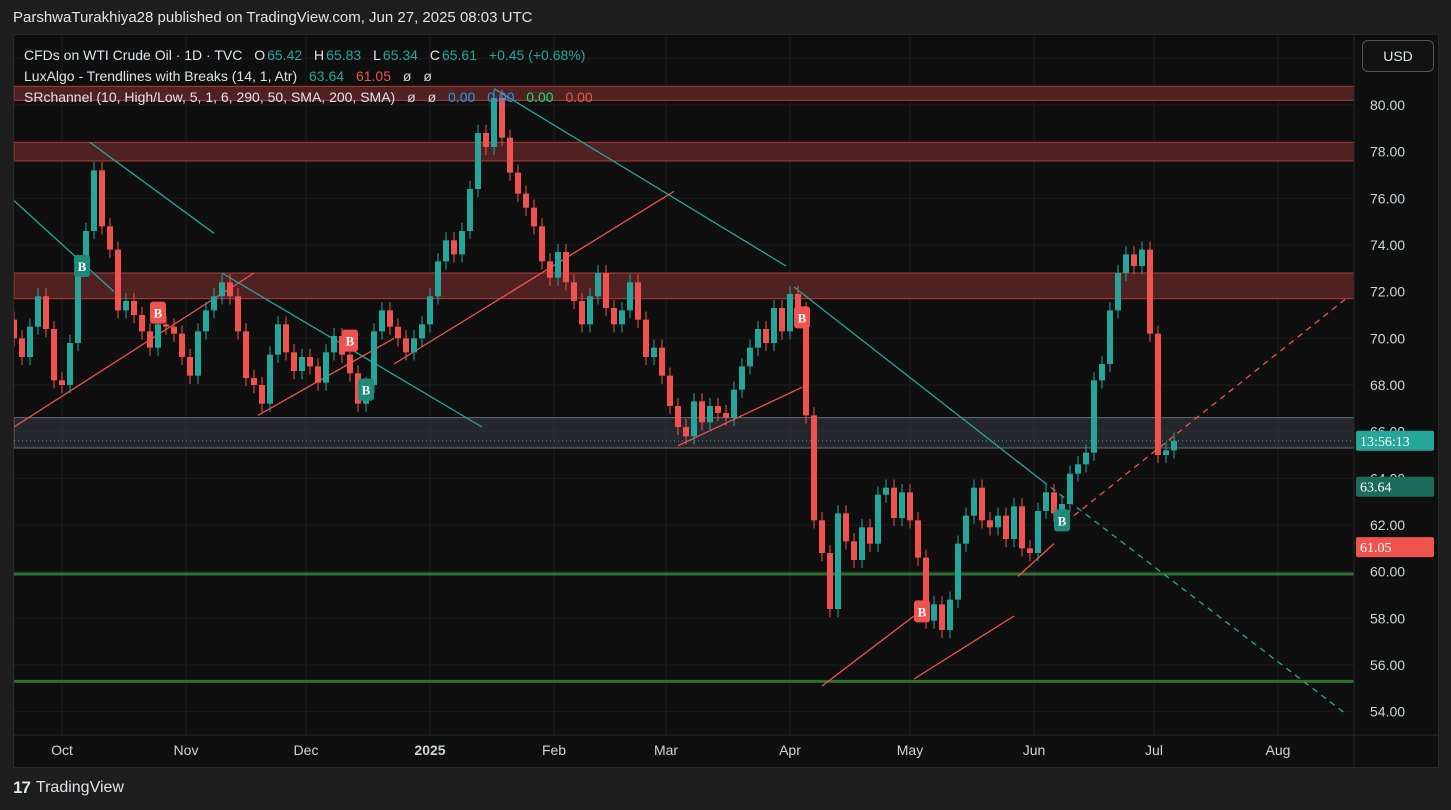  What do you see at coordinates (684, 151) in the screenshot?
I see `resistance-zone` at bounding box center [684, 151].